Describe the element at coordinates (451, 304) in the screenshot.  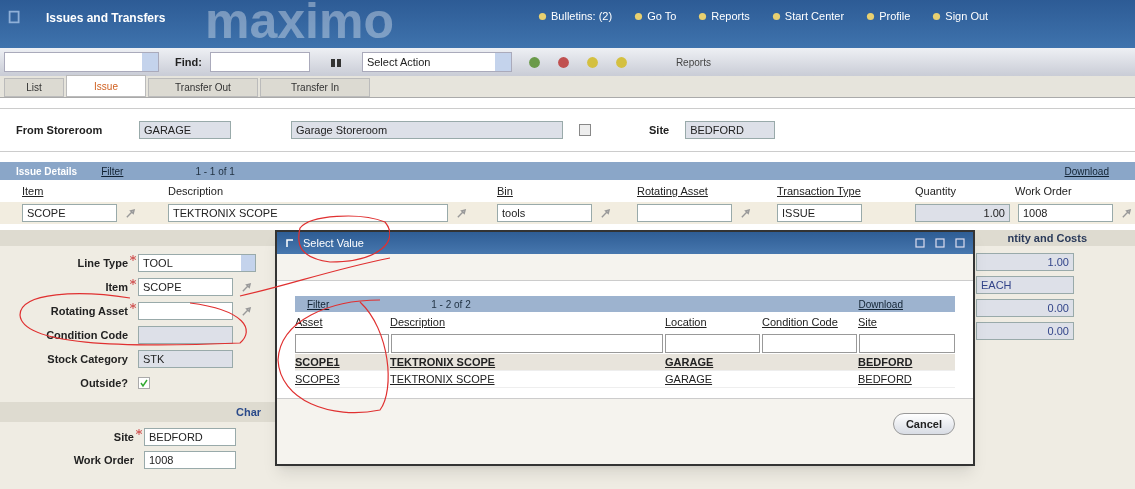
I see `paging-text: 1 - 2 of 2` at that location.